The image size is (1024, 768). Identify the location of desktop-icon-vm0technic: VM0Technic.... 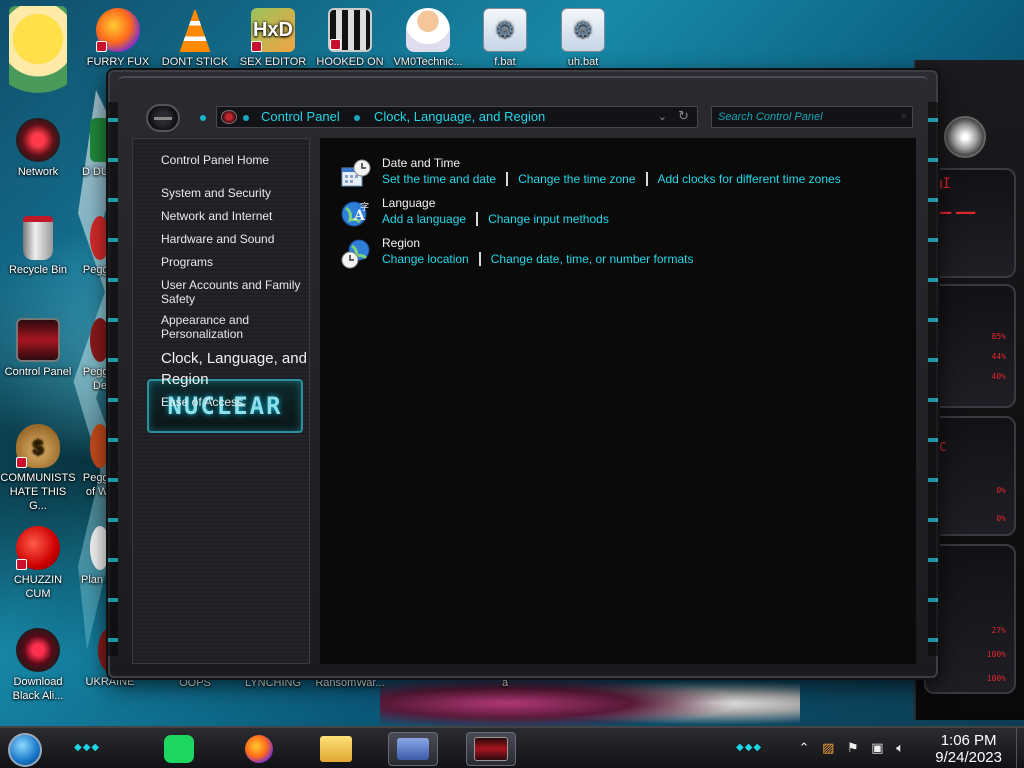
(428, 38).